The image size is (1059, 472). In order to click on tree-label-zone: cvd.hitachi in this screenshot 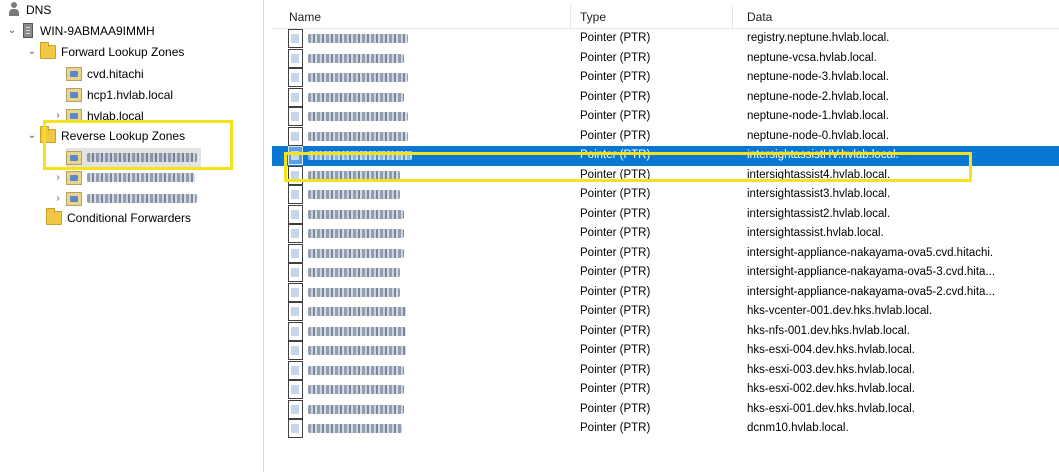, I will do `click(115, 73)`.